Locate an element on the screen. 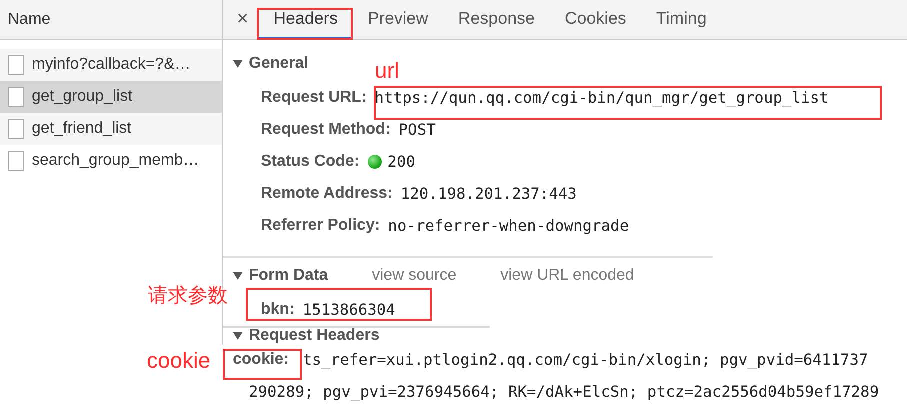 This screenshot has height=419, width=907. field-value: POST is located at coordinates (417, 130).